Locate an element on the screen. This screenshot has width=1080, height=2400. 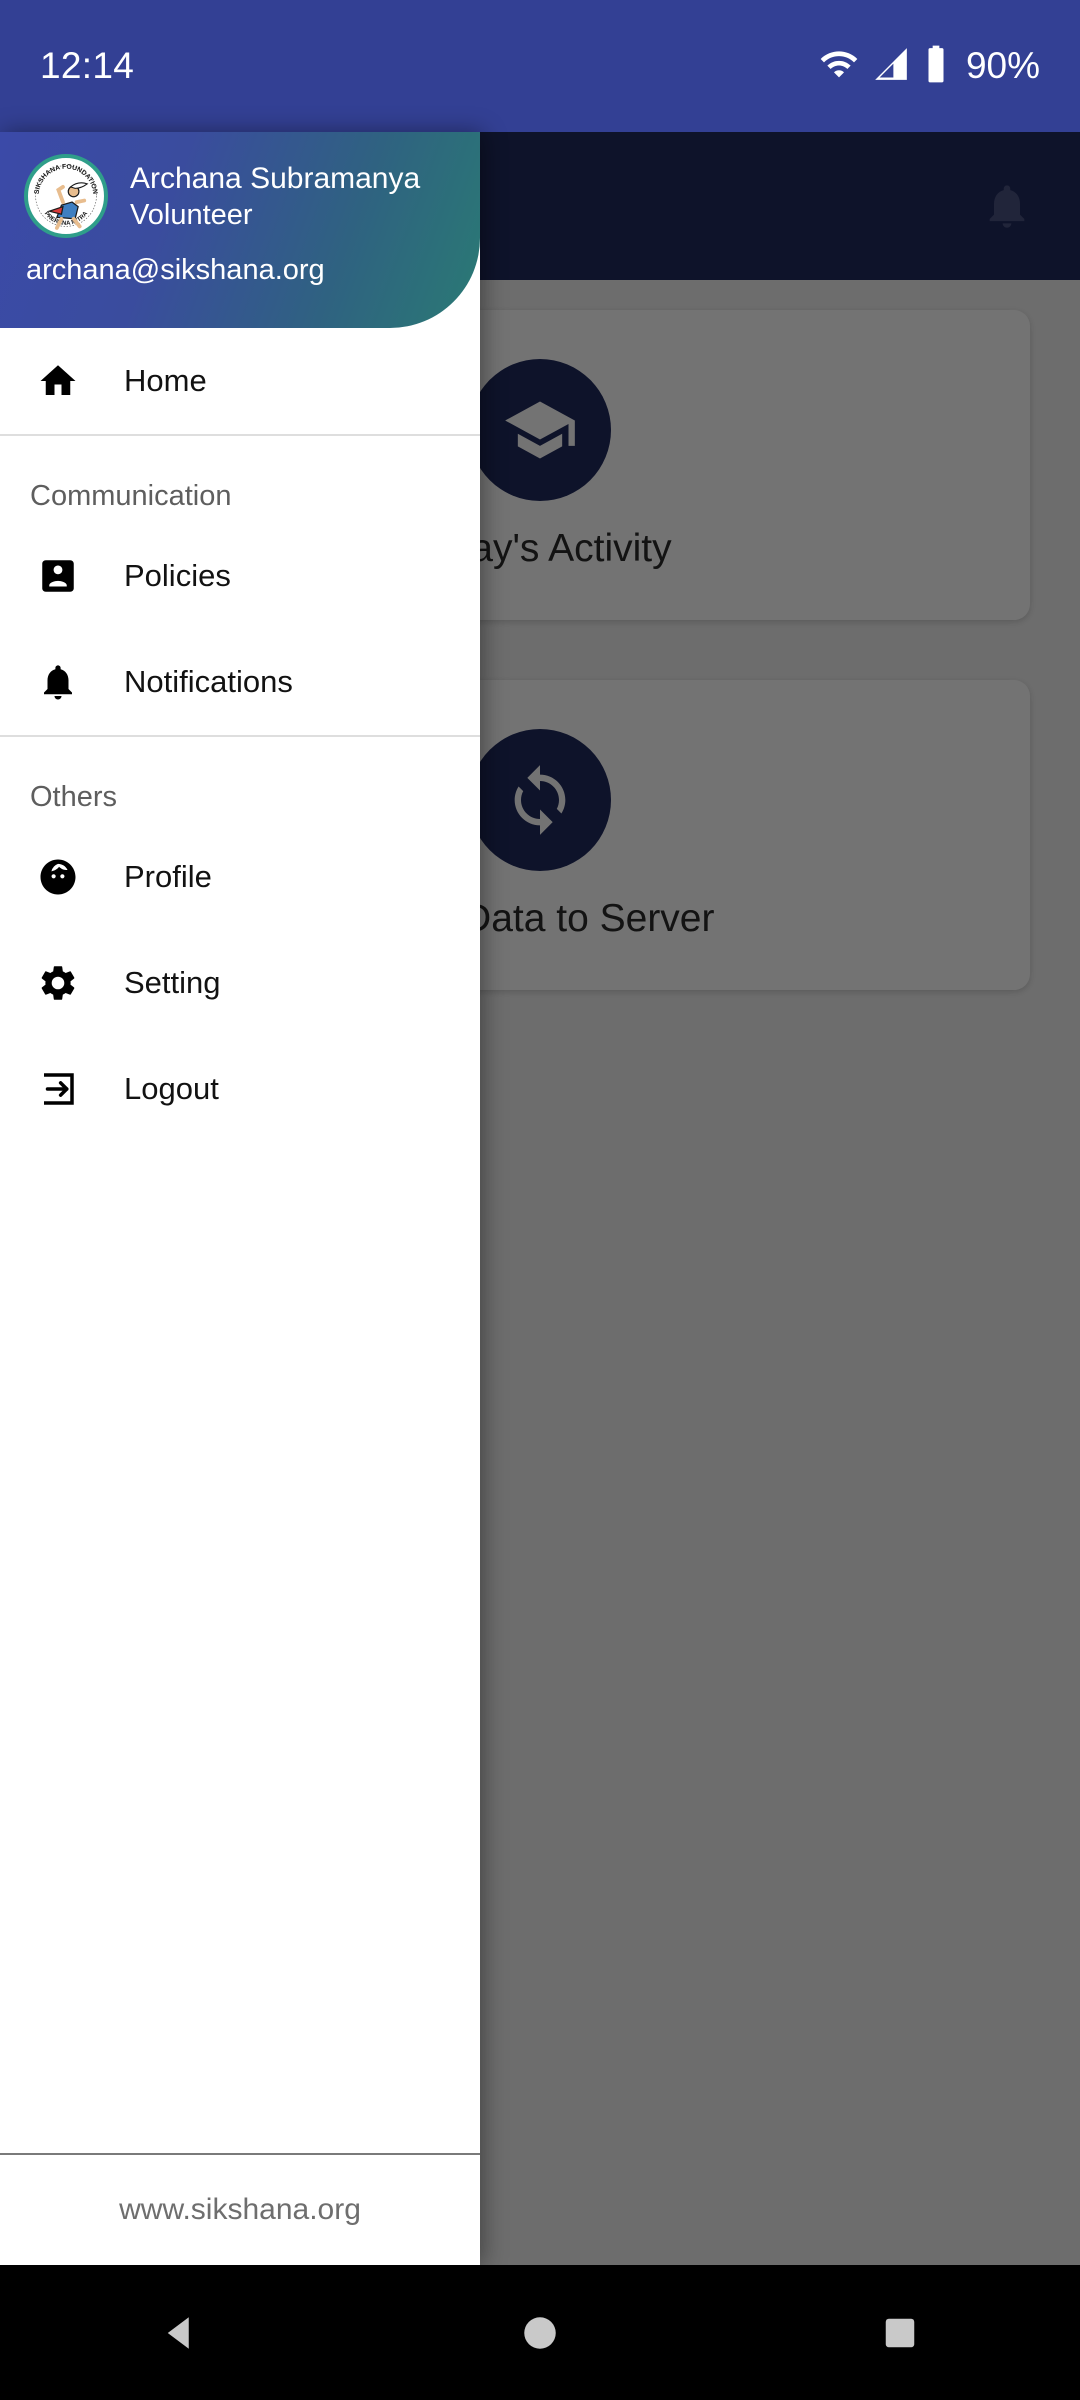
sidebar-item-logout: Logout is located at coordinates (240, 1089).